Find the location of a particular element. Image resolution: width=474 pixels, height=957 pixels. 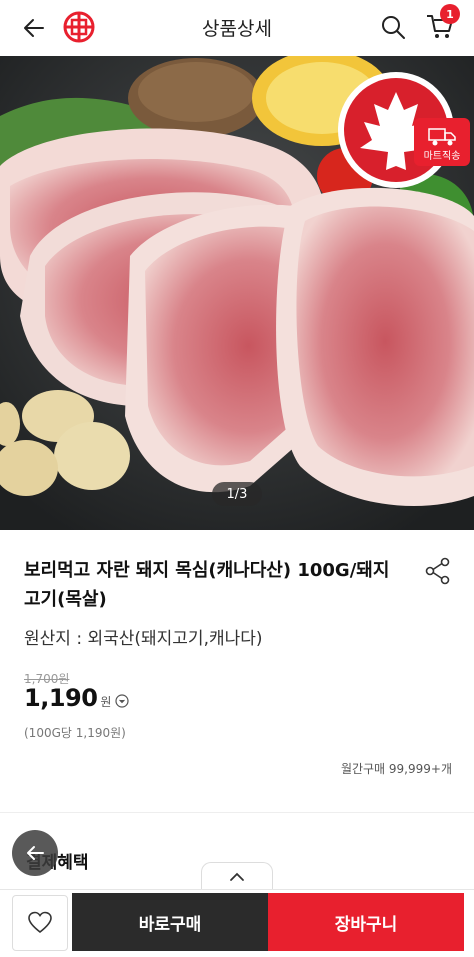

bottom-action-bar: 바로구매 장바구니 is located at coordinates (237, 923).